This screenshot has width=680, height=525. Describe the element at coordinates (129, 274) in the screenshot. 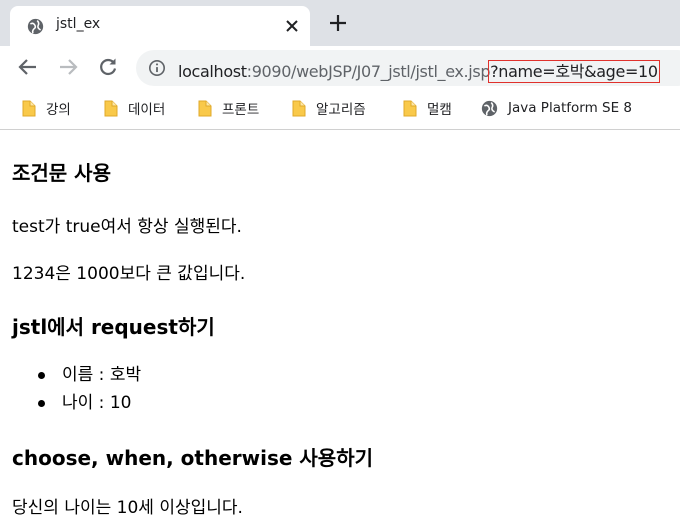

I see `compare-text: 1234은 1000보다 큰 값입니다.` at that location.